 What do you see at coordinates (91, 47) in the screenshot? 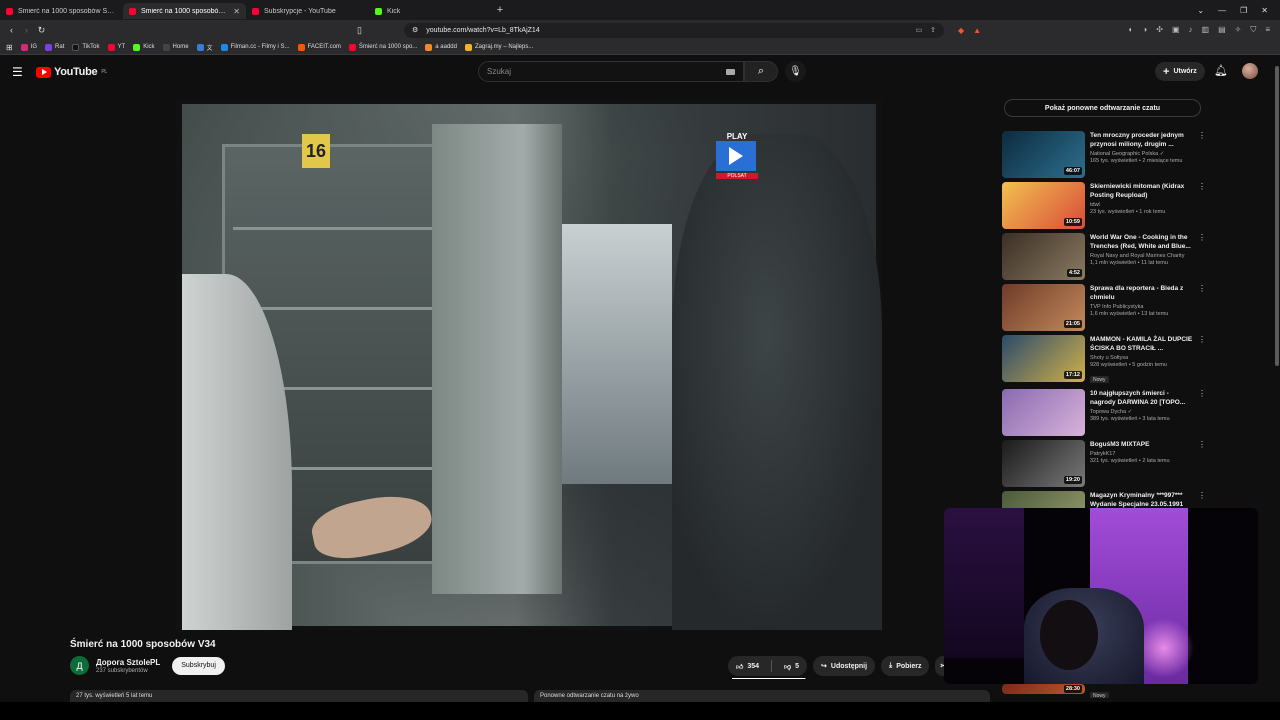
I see `bookmark-label: TikTok` at bounding box center [91, 47].